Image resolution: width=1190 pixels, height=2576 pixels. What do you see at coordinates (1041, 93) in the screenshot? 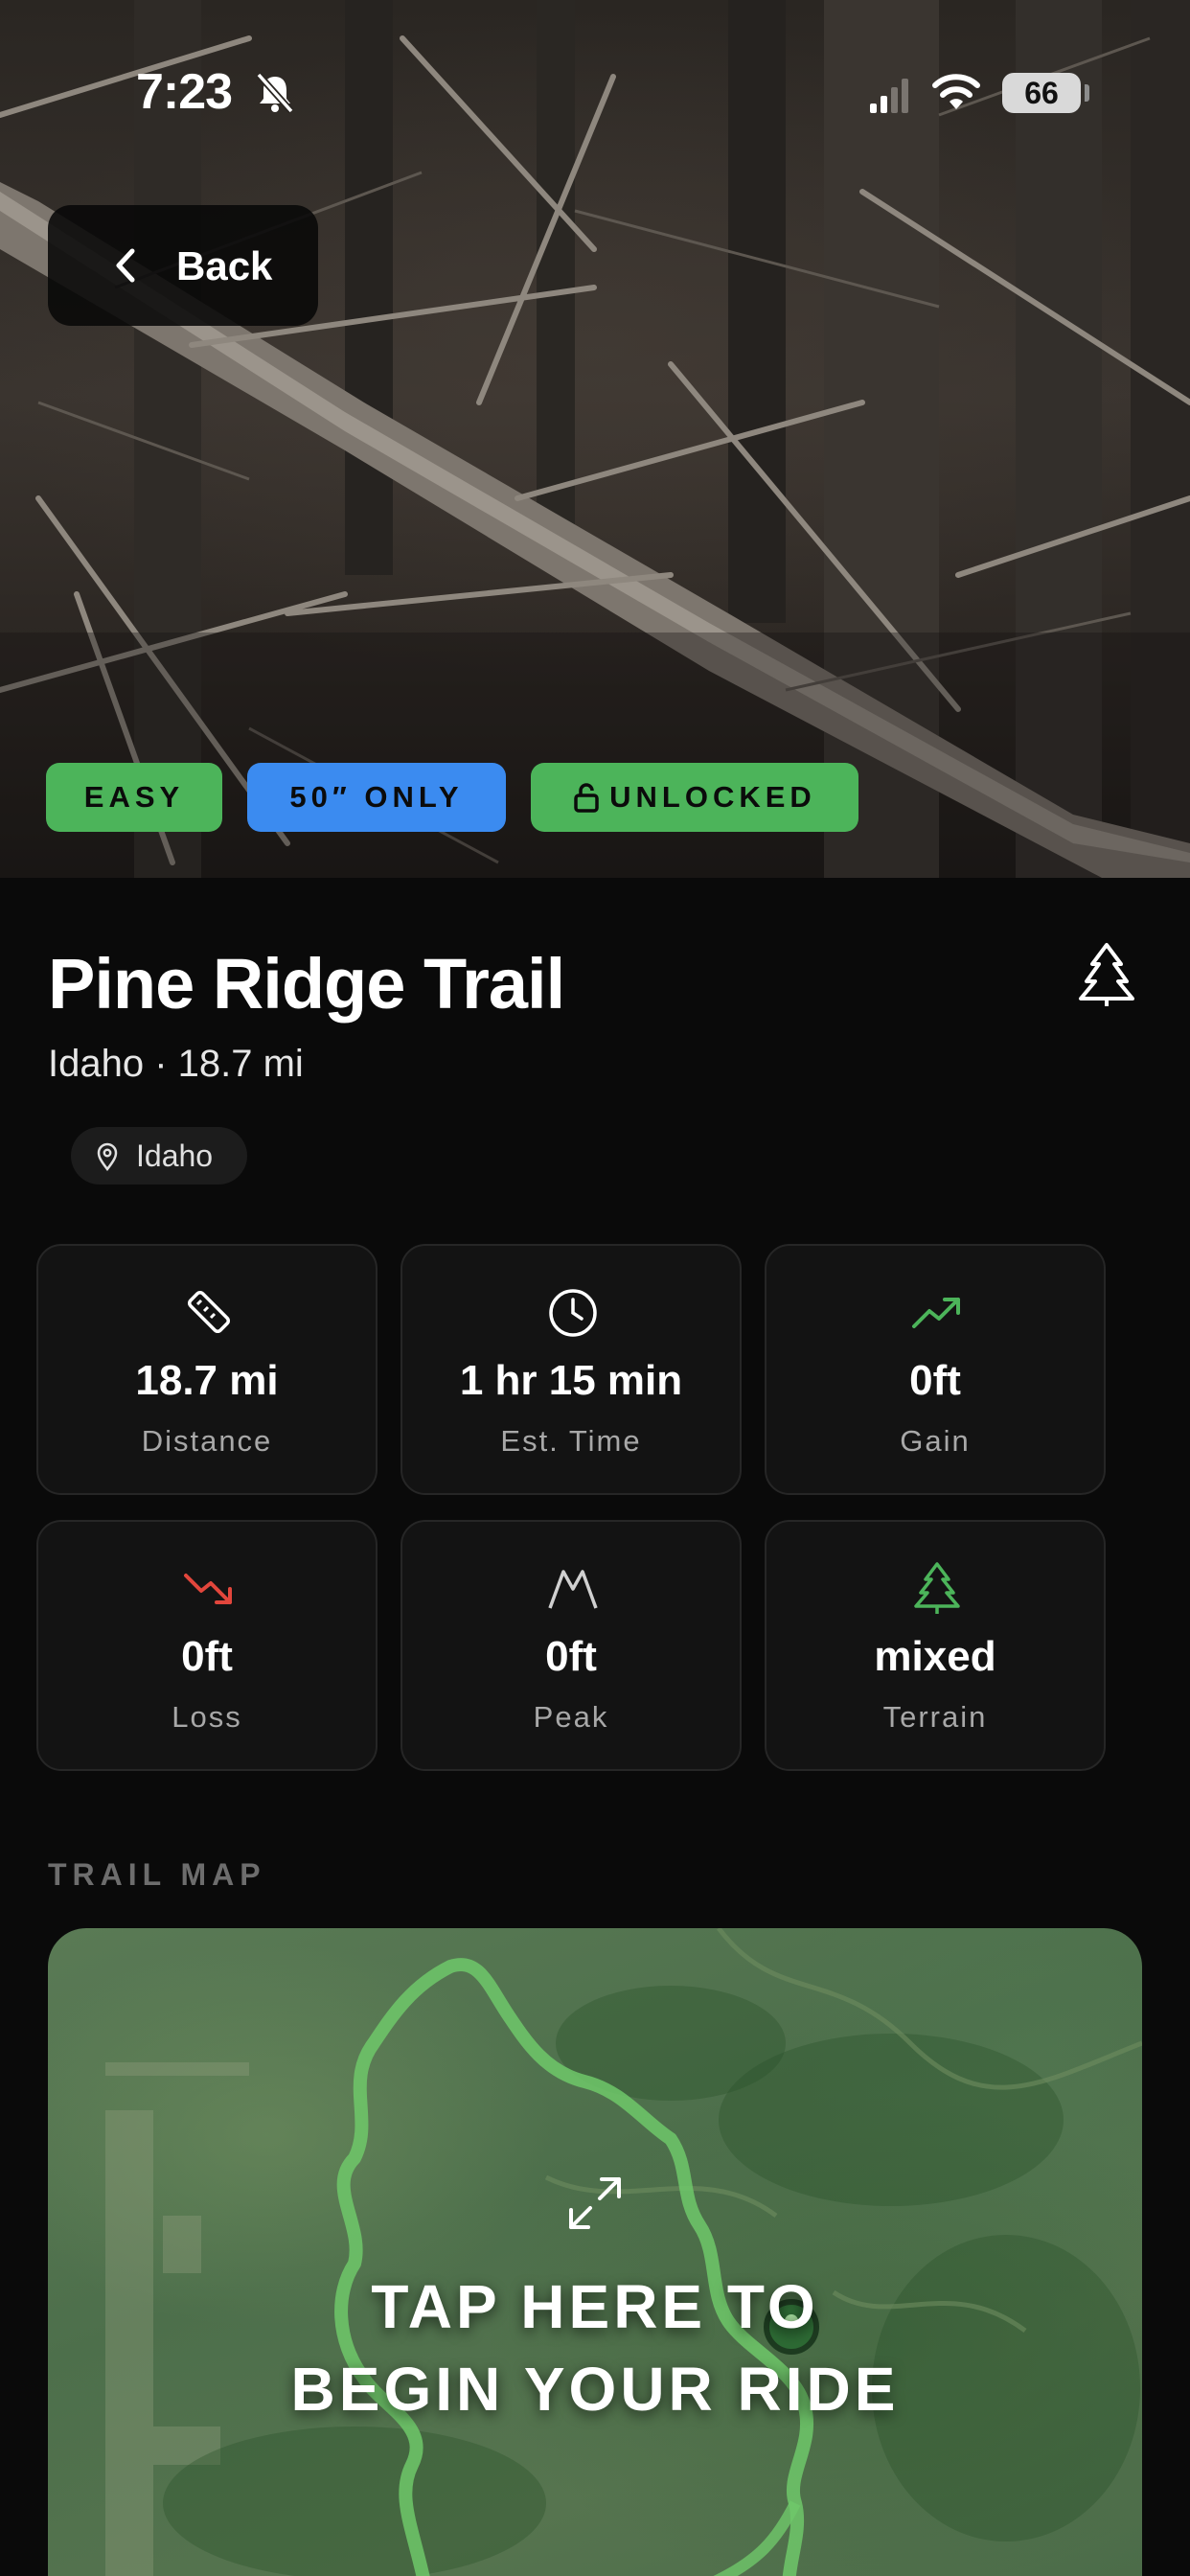
I see `battery-indicator: 66` at bounding box center [1041, 93].